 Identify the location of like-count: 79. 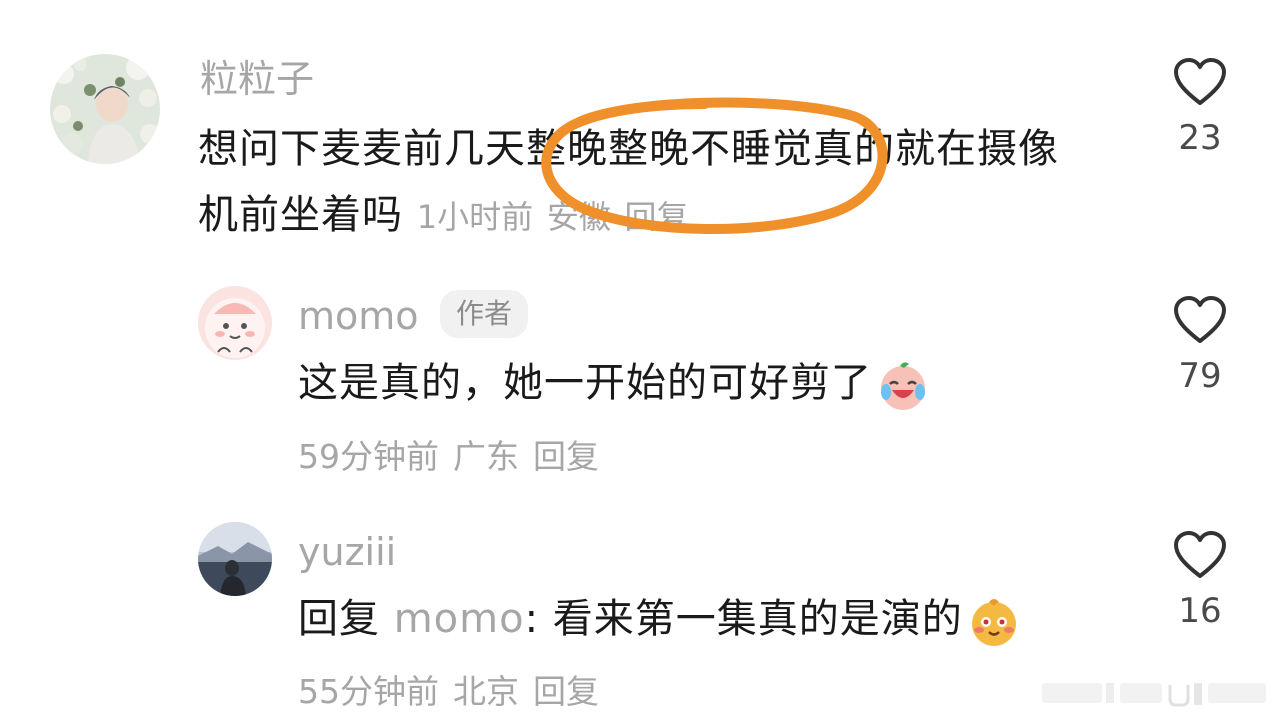
(1200, 376).